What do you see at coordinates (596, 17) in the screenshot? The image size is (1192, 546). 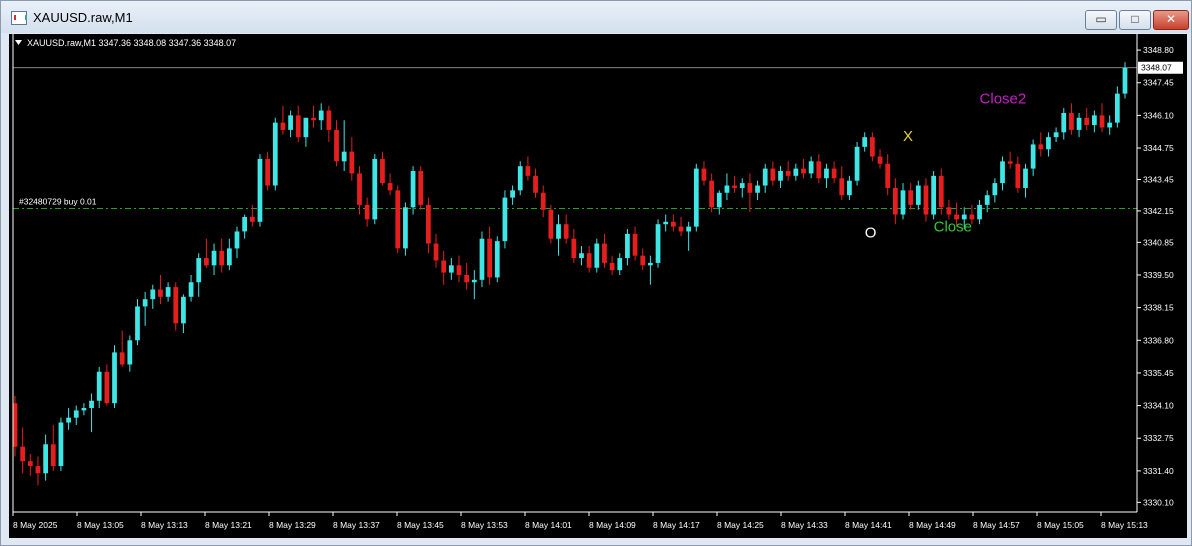 I see `title-bar: XAUUSD.raw,M1 ▭ □ ✕` at bounding box center [596, 17].